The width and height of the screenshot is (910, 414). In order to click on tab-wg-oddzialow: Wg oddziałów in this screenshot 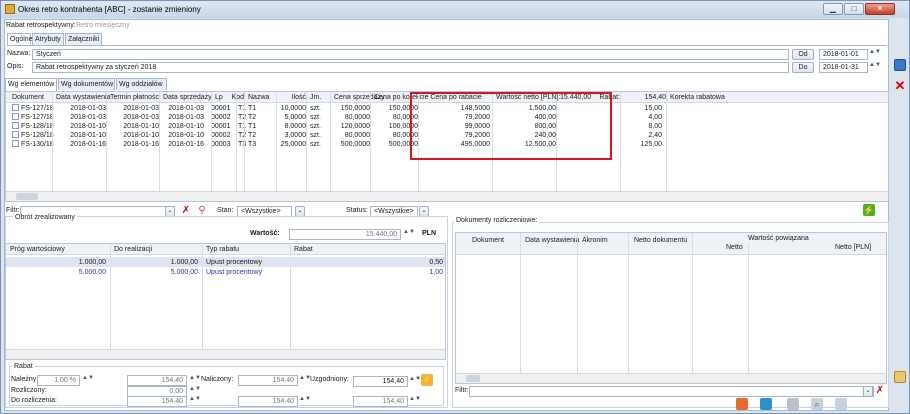, I will do `click(141, 84)`.